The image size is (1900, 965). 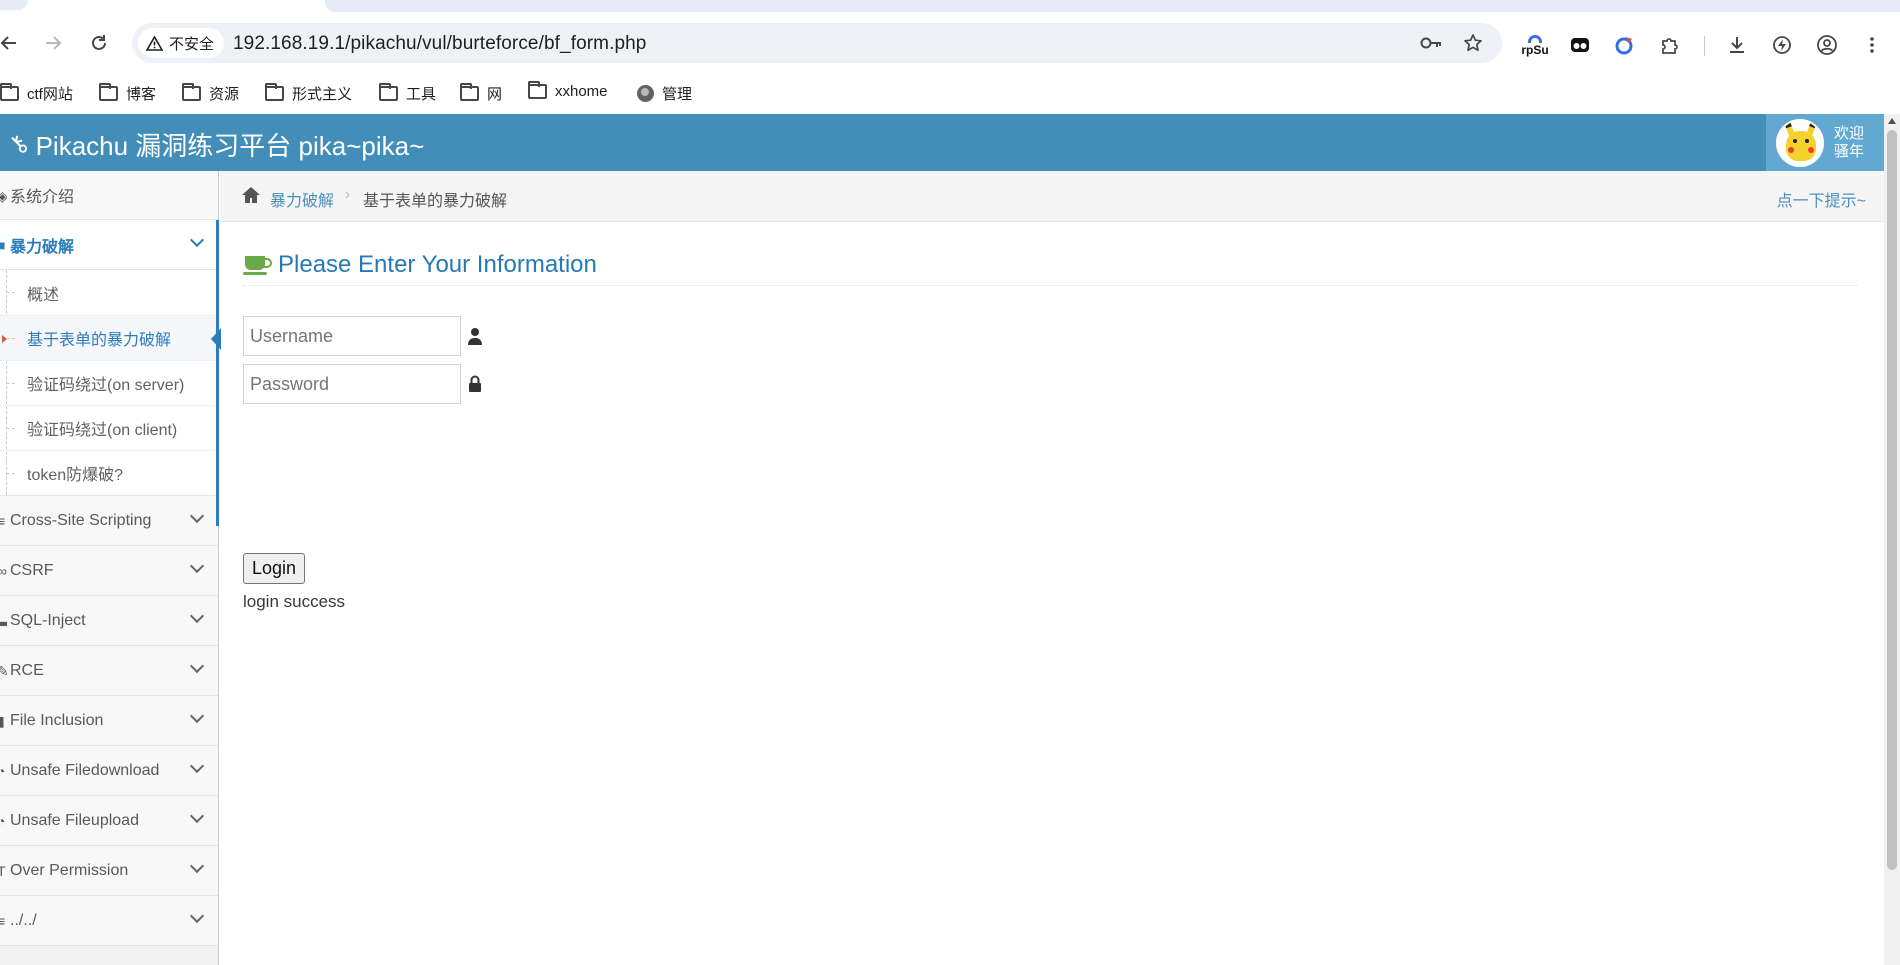 I want to click on page-title: Please Enter Your Information, so click(x=437, y=264).